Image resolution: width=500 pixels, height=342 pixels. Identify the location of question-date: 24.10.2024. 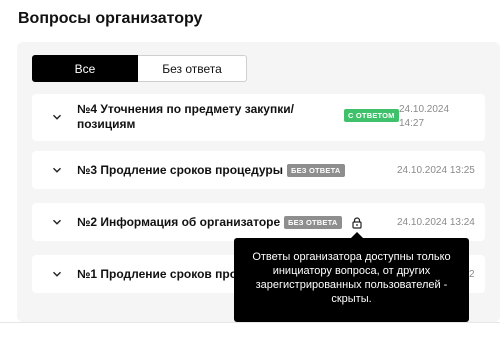
(424, 109).